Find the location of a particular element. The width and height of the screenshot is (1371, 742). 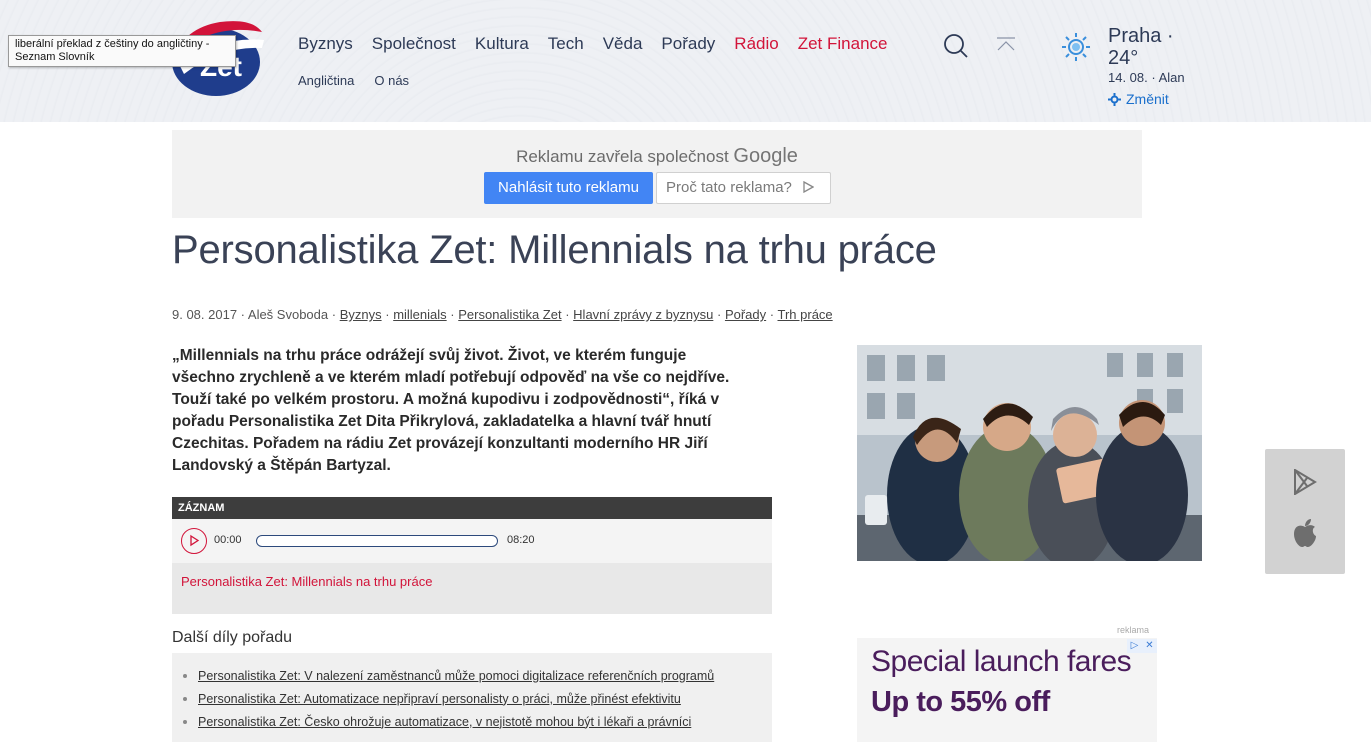

app-store-links is located at coordinates (1305, 511).